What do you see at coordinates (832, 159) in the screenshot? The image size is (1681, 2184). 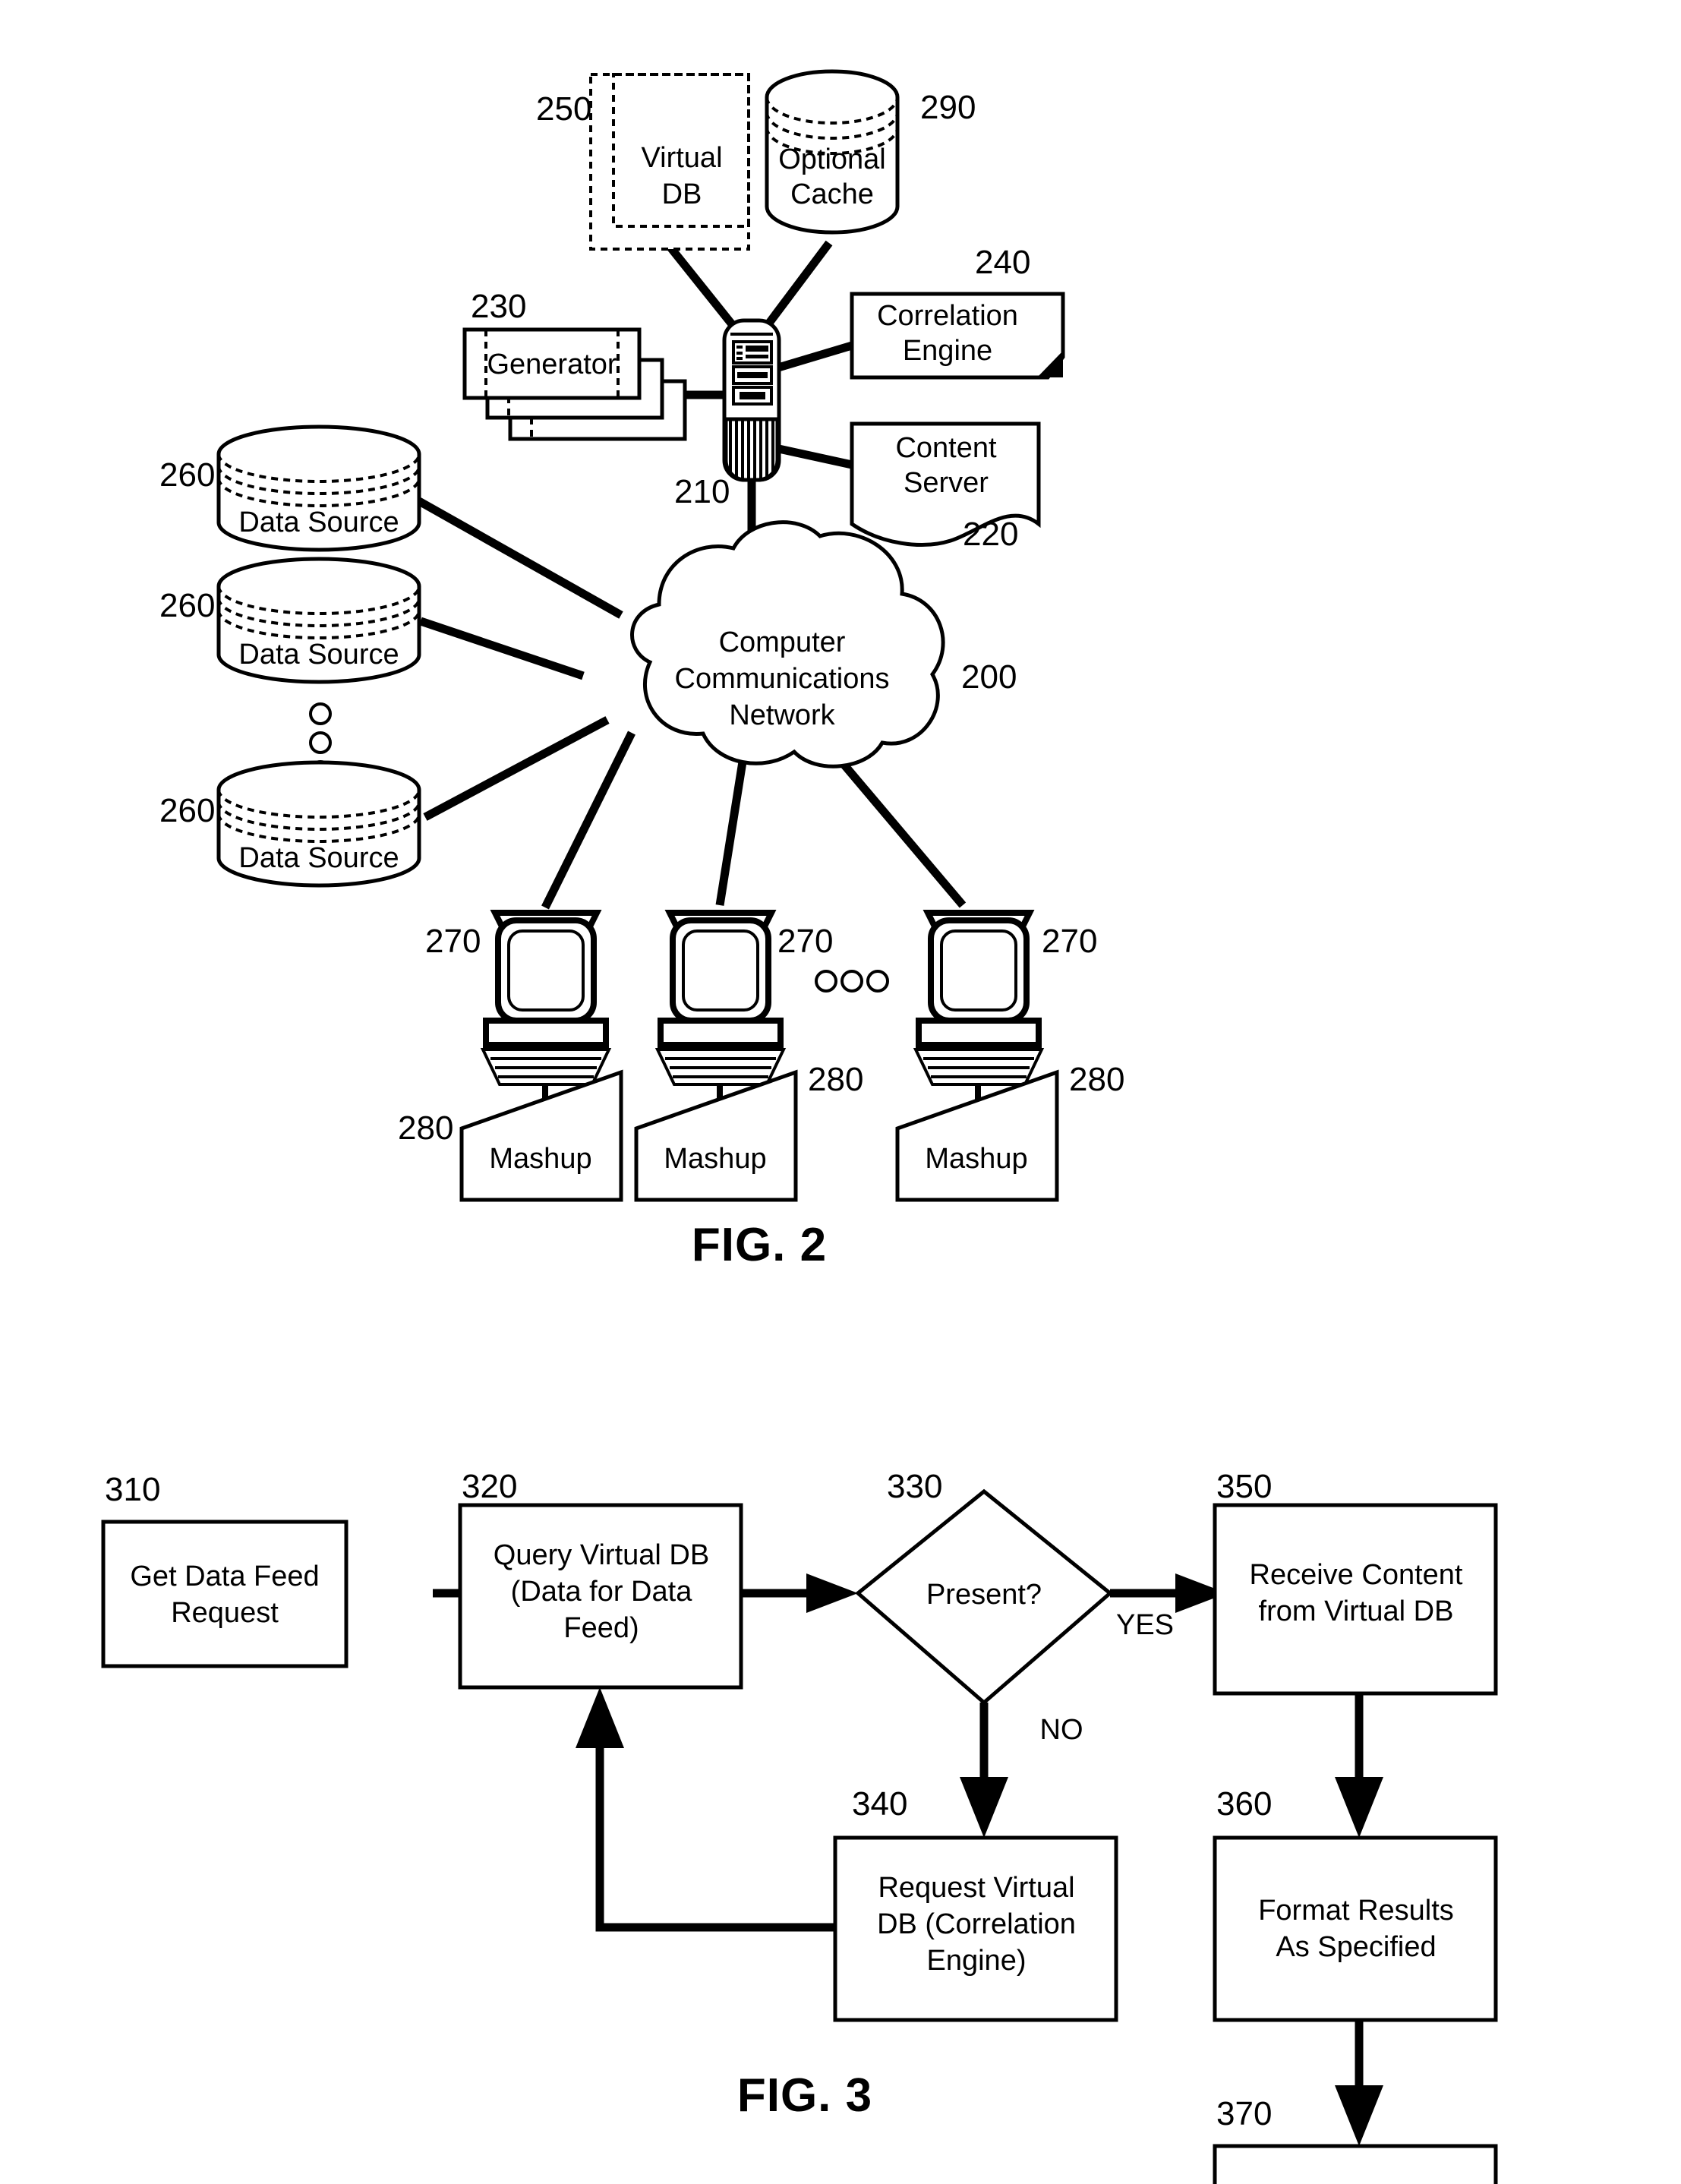 I see `optional-cache-label-line1: Optional` at bounding box center [832, 159].